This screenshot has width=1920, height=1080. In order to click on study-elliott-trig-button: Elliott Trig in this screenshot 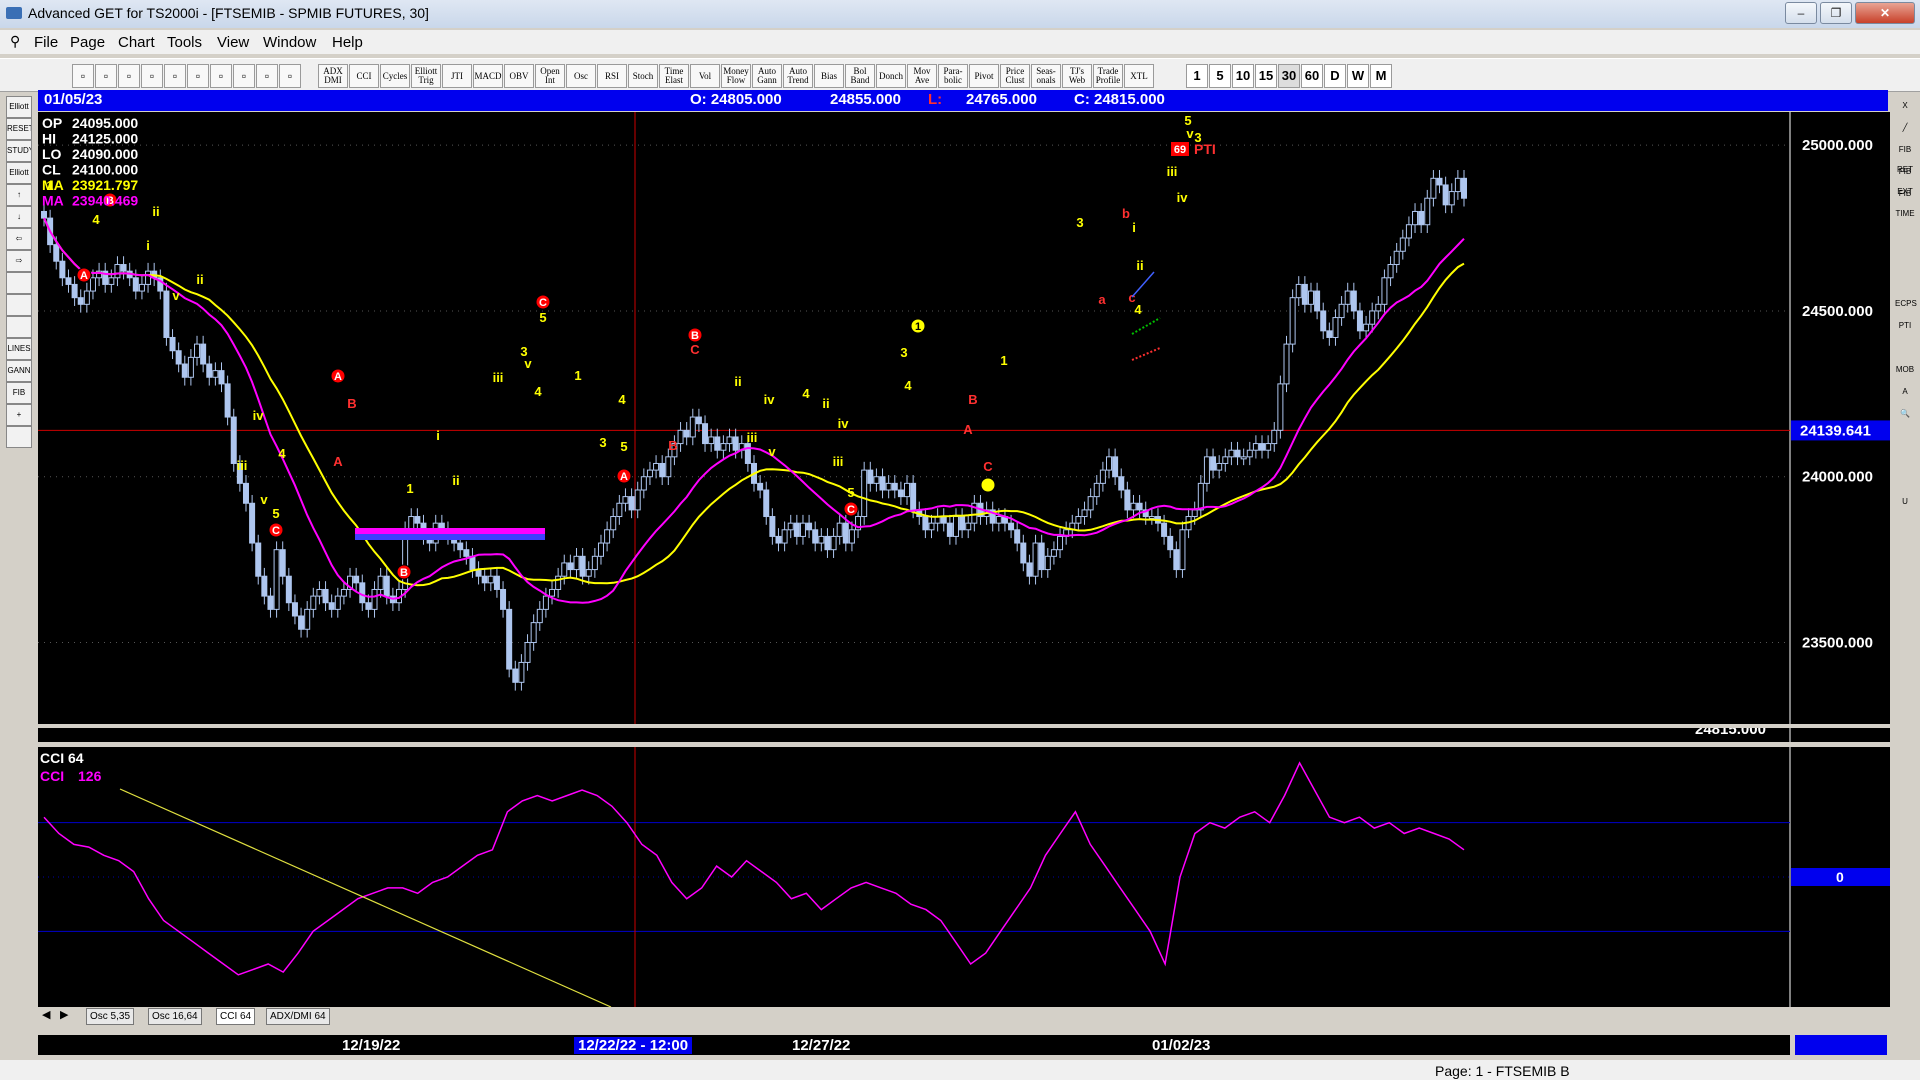, I will do `click(426, 76)`.